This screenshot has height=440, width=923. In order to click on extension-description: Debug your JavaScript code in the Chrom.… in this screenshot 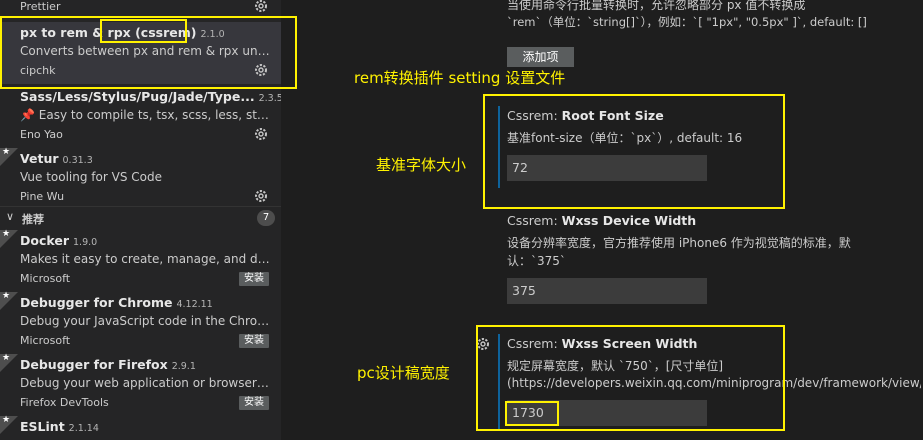, I will do `click(146, 321)`.